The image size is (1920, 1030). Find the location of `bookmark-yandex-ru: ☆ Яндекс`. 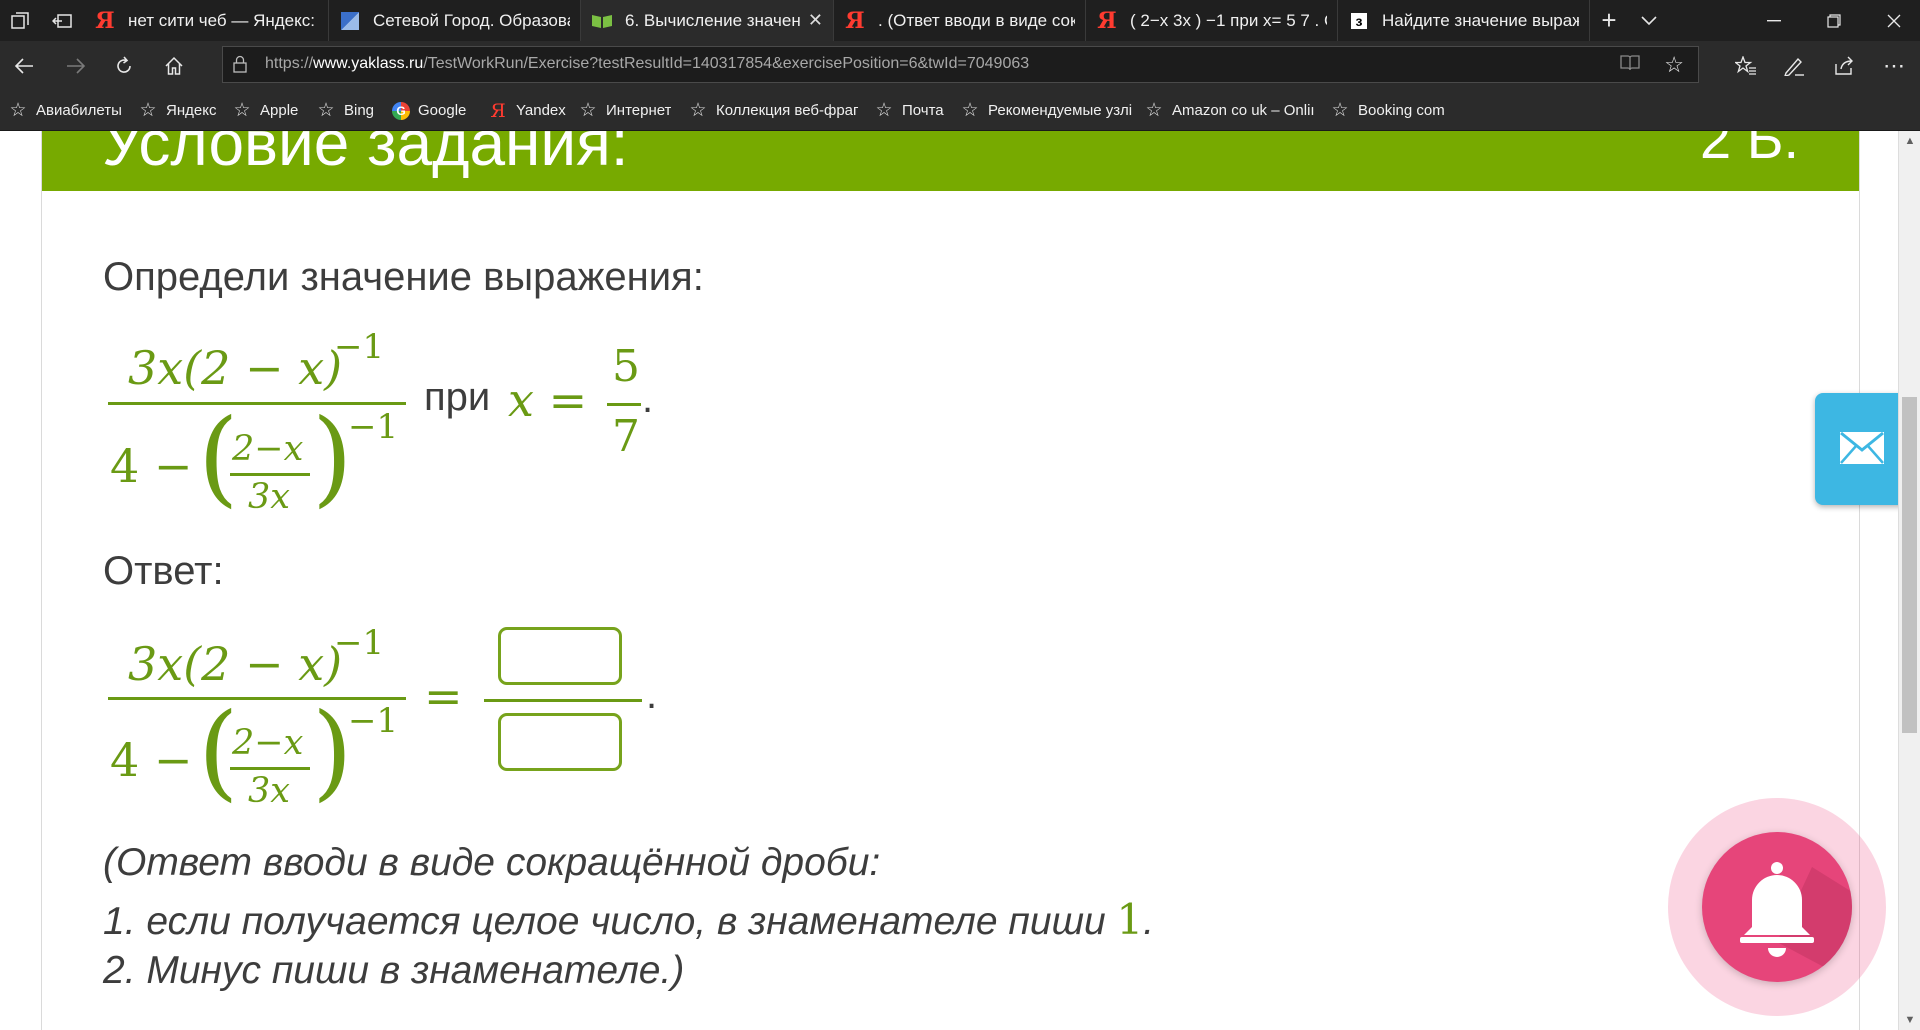

bookmark-yandex-ru: ☆ Яндекс is located at coordinates (177, 110).